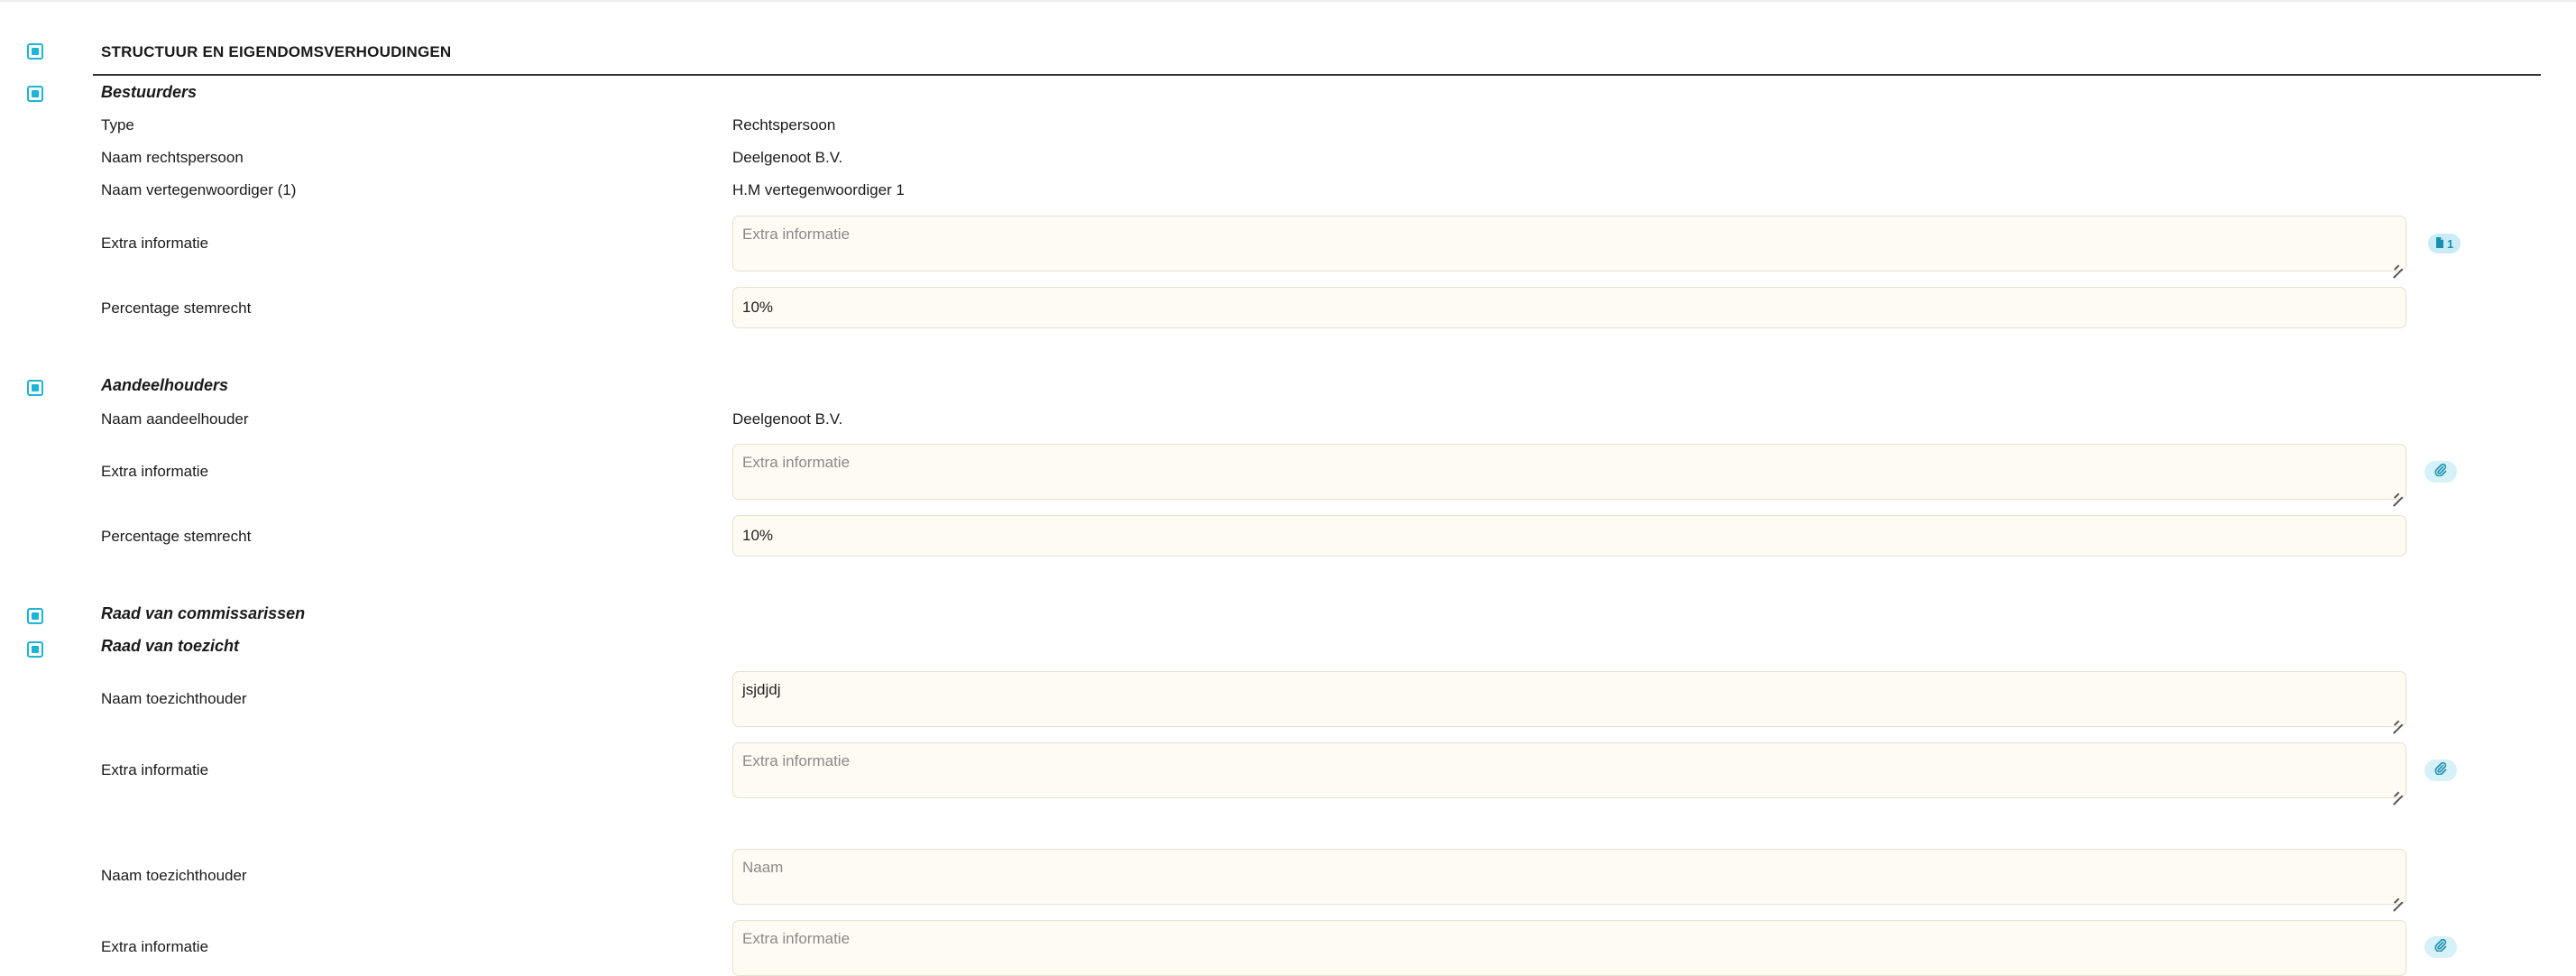 This screenshot has width=2576, height=976. Describe the element at coordinates (35, 616) in the screenshot. I see `commissarissen-checkbox` at that location.